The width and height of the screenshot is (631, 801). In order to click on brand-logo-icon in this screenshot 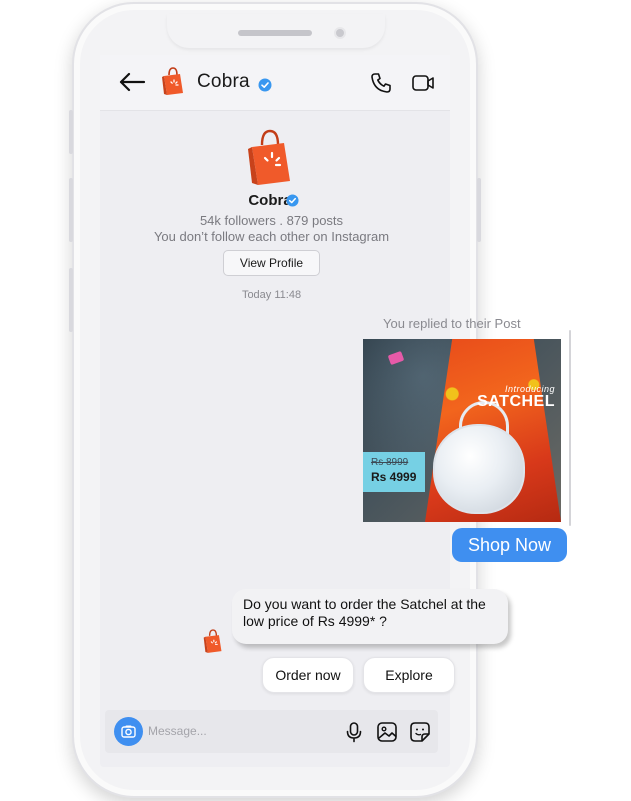, I will do `click(172, 81)`.